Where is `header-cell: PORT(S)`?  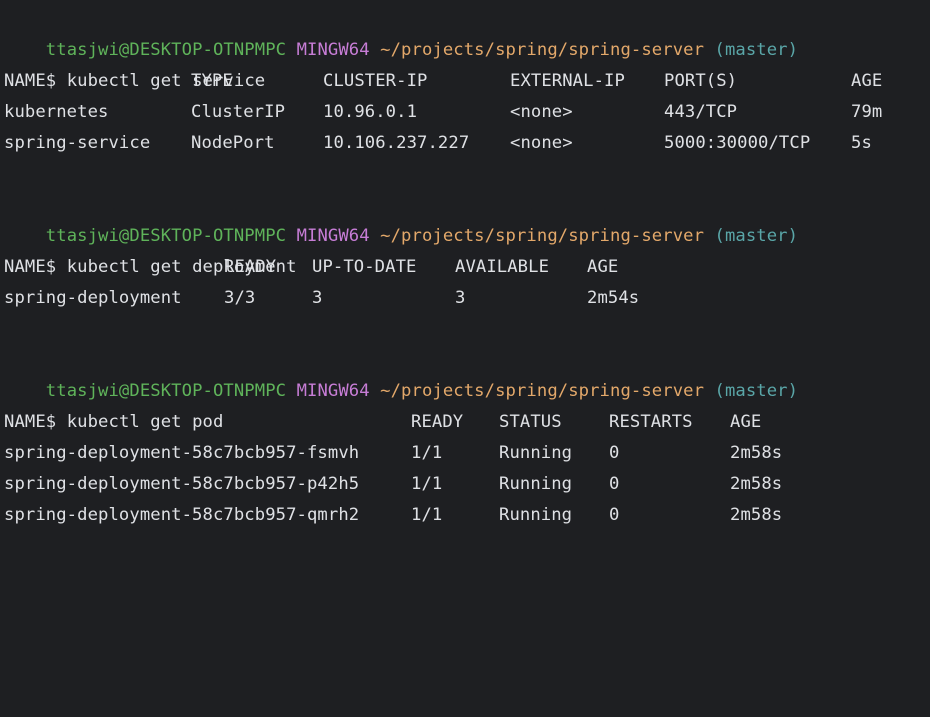
header-cell: PORT(S) is located at coordinates (701, 81).